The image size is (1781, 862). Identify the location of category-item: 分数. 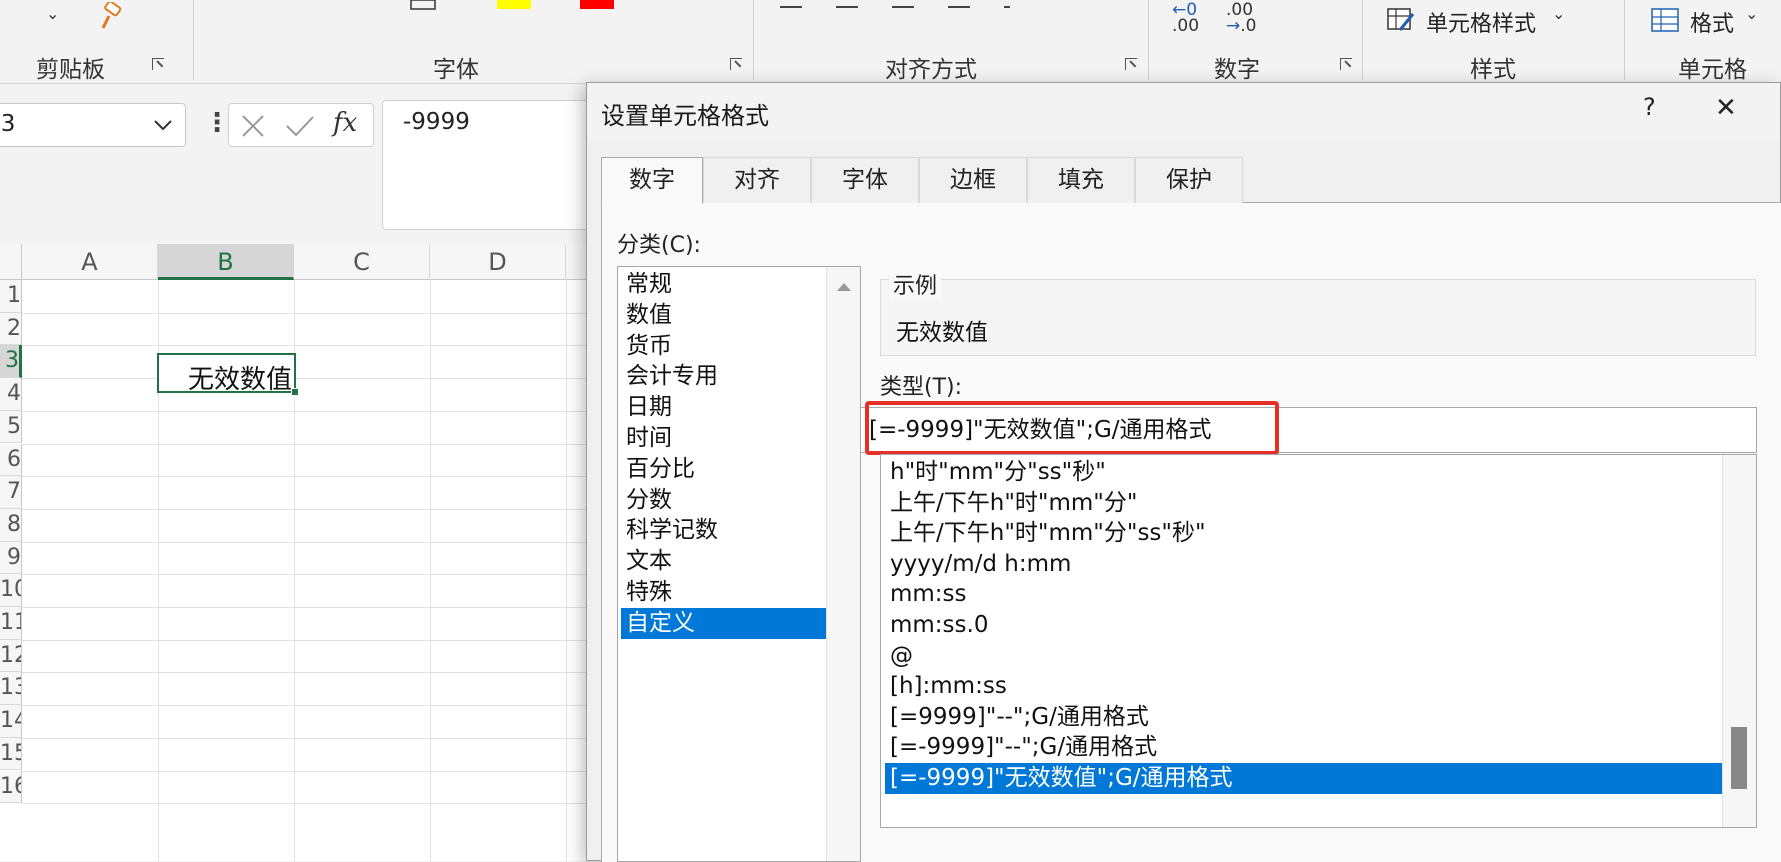
(723, 500).